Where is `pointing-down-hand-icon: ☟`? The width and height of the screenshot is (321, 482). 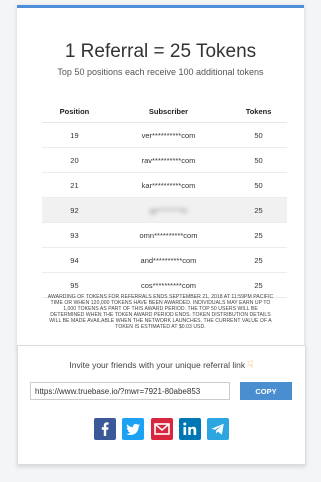 pointing-down-hand-icon: ☟ is located at coordinates (250, 365).